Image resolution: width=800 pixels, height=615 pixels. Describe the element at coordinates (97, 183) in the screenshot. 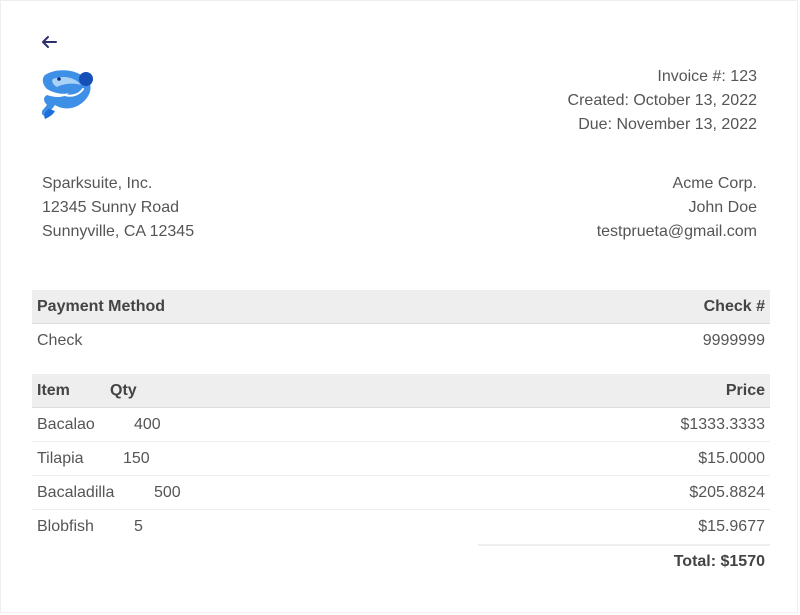

I see `sender-company: Sparksuite, Inc.` at that location.